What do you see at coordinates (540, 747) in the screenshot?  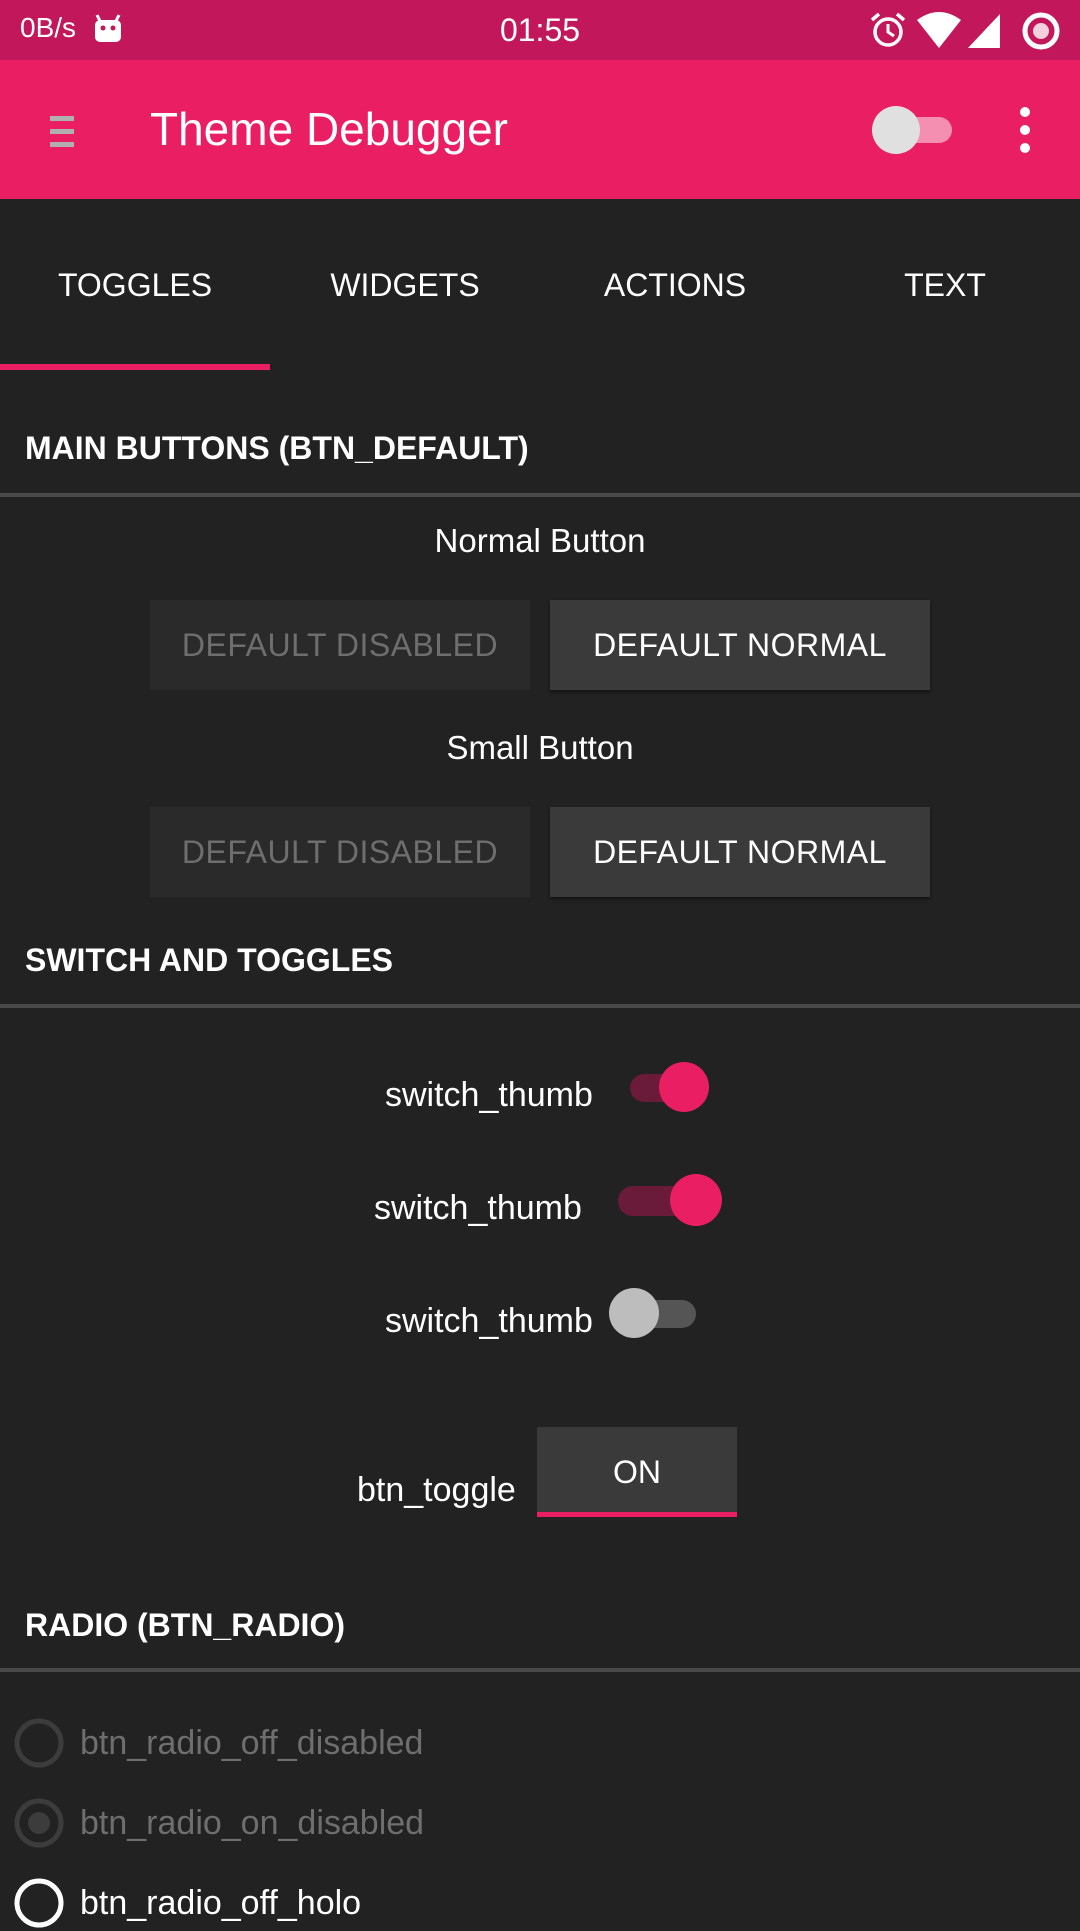 I see `small-button-caption: Small Button` at bounding box center [540, 747].